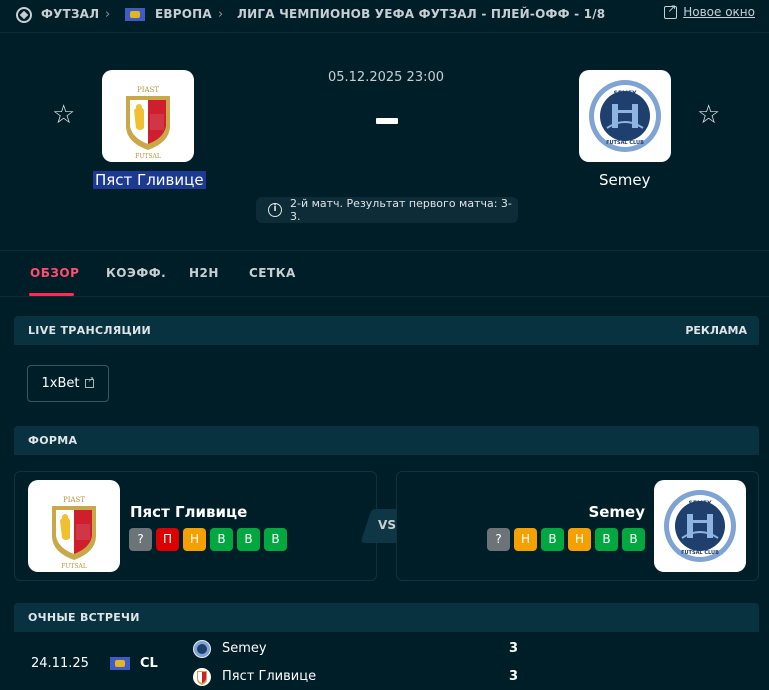 The image size is (769, 690). What do you see at coordinates (84, 617) in the screenshot?
I see `h2h-section-title: ОЧНЫЕ ВСТРЕЧИ` at bounding box center [84, 617].